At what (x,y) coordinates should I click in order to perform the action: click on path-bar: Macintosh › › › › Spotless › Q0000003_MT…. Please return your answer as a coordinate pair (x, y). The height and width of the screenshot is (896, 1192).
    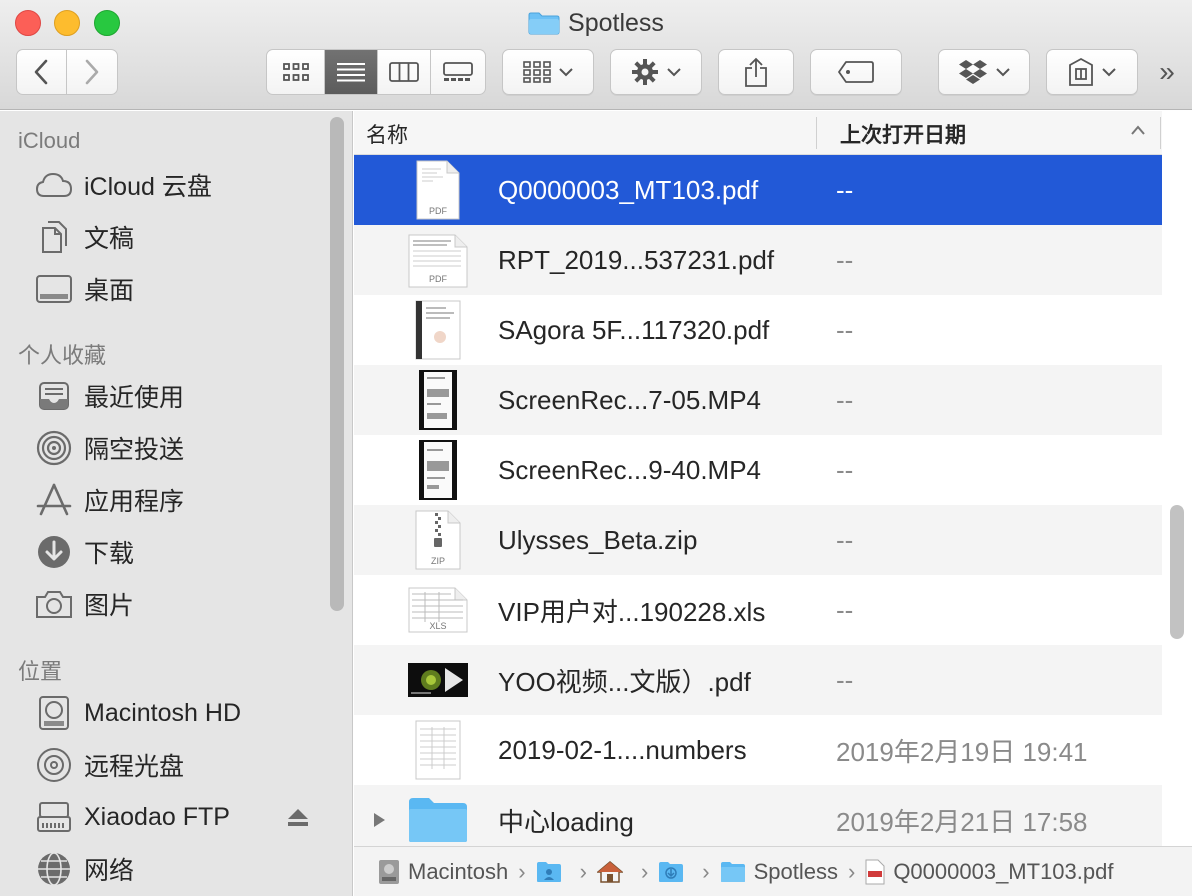
    Looking at the image, I should click on (773, 871).